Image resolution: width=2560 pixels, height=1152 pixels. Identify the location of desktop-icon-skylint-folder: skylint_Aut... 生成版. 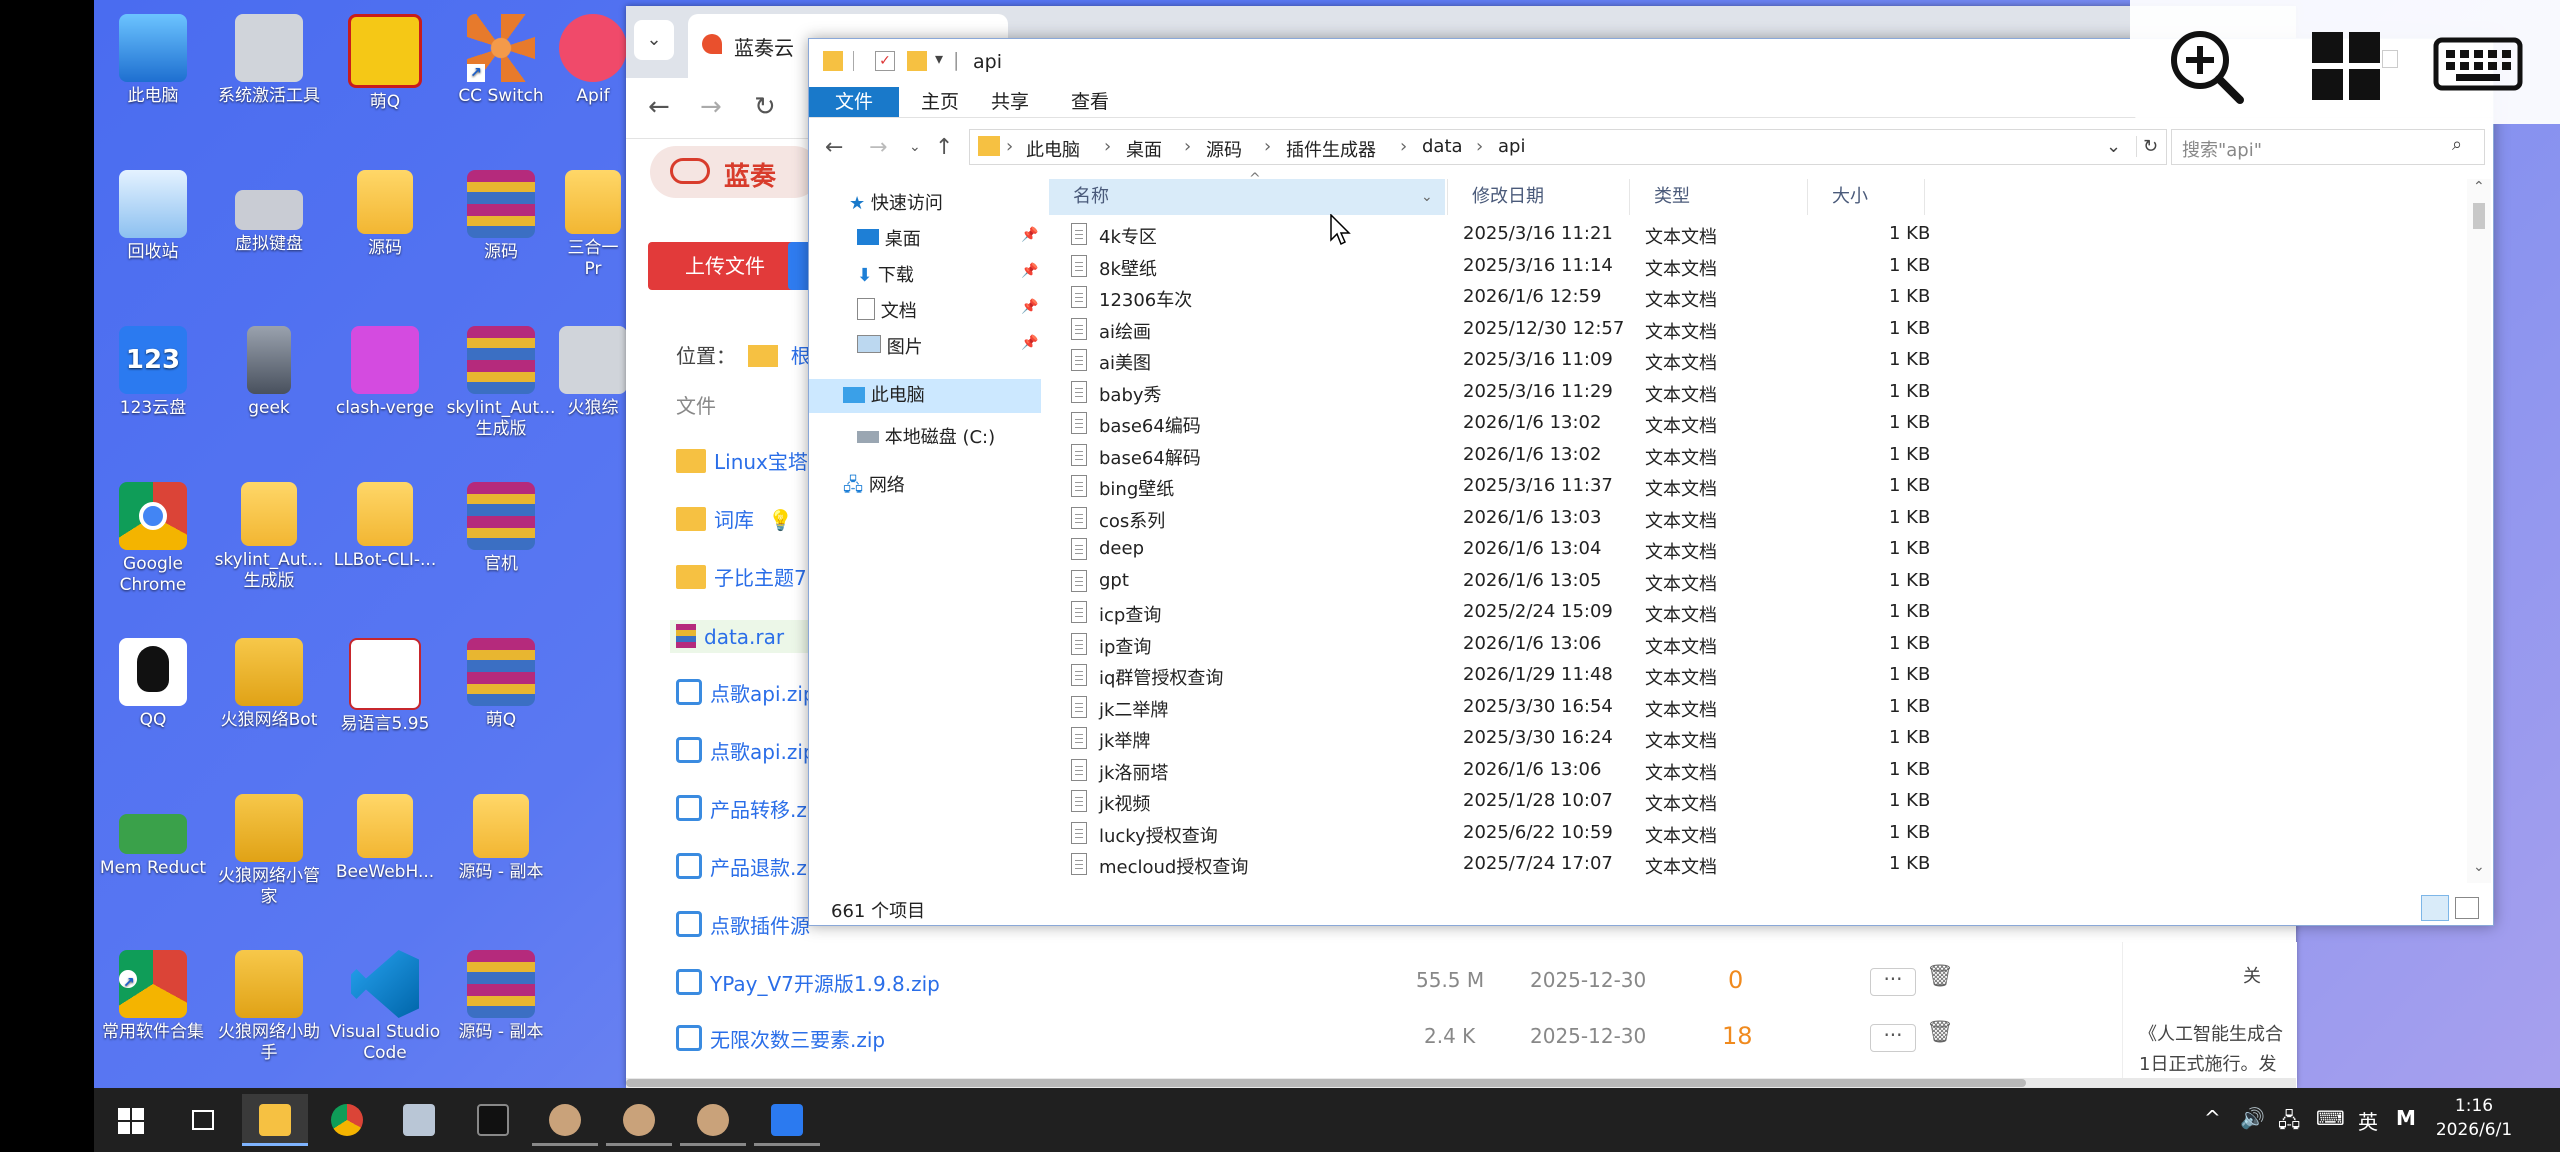
(269, 537).